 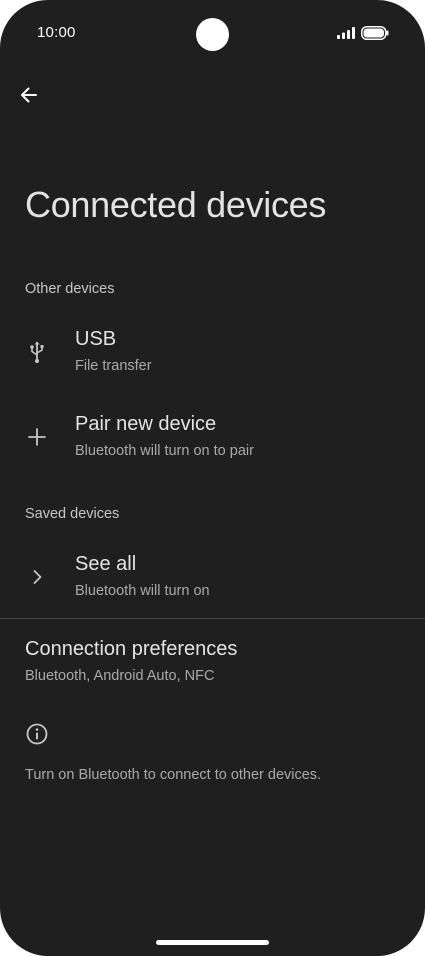 What do you see at coordinates (37, 352) in the screenshot?
I see `usb-icon` at bounding box center [37, 352].